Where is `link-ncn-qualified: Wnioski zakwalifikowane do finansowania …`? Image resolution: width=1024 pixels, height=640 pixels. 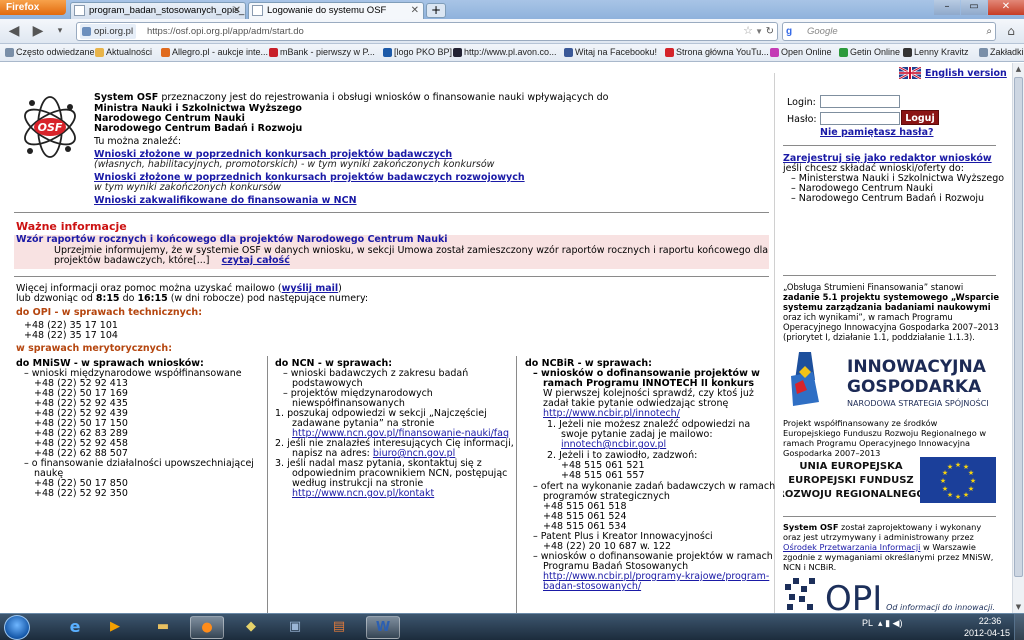
link-ncn-qualified: Wnioski zakwalifikowane do finansowania … is located at coordinates (225, 200).